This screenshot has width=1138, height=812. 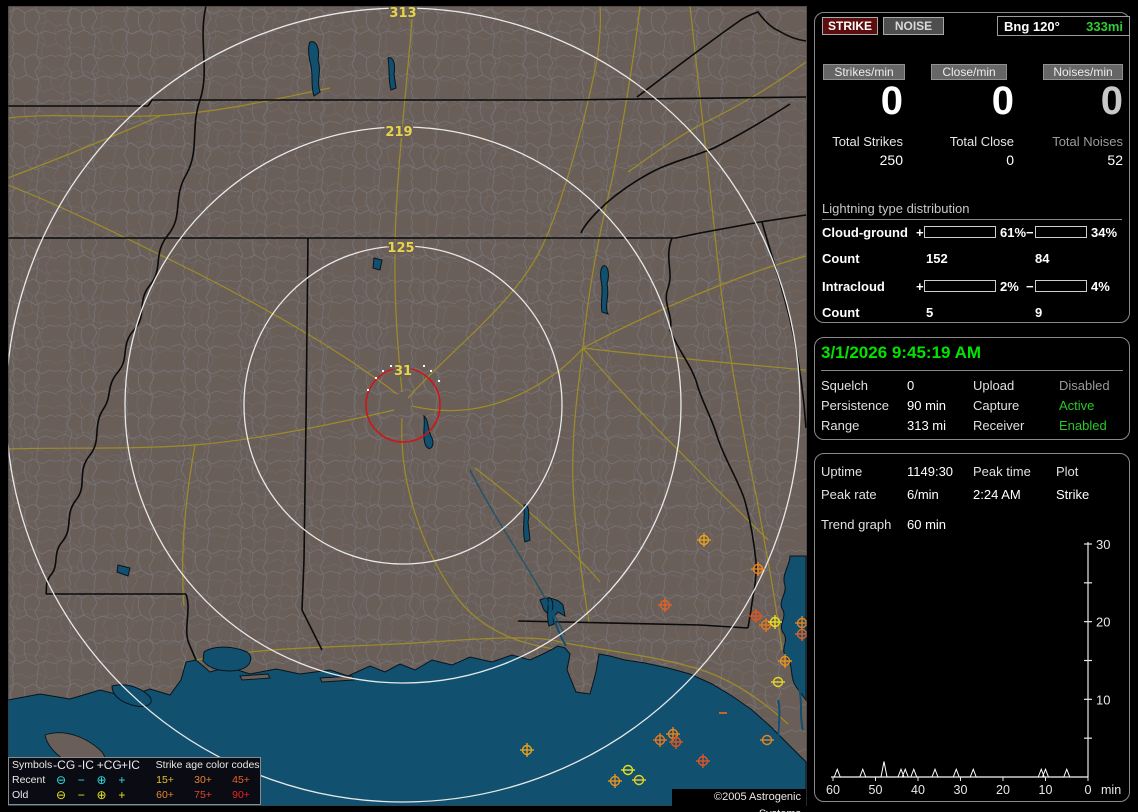 I want to click on range-value: 313 mi, so click(x=927, y=425).